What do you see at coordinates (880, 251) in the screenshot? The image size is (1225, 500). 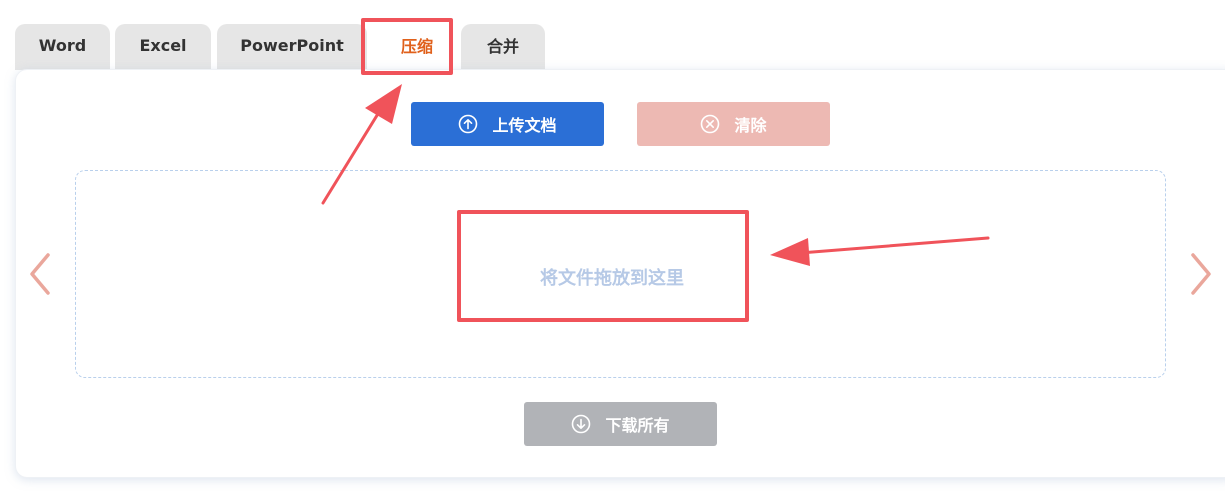 I see `annotation-arrow-to-dropzone` at bounding box center [880, 251].